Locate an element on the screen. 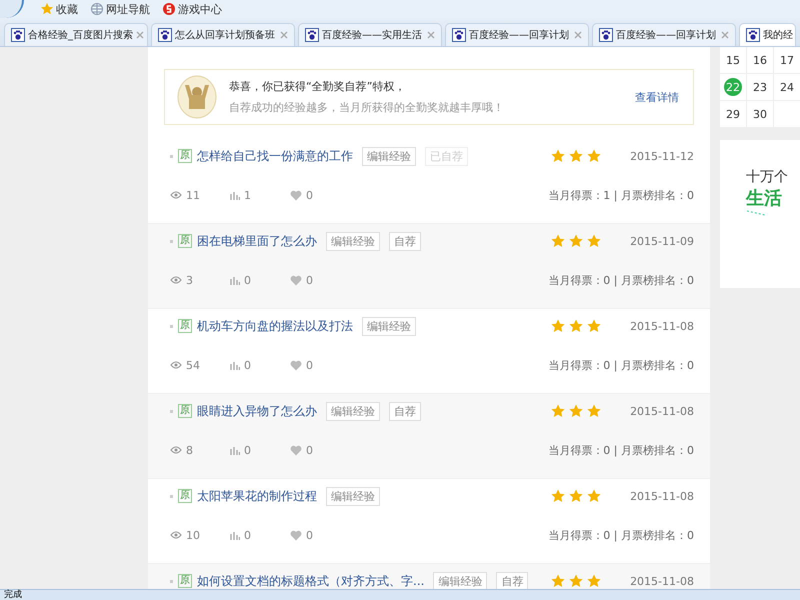 The image size is (800, 600). bookmark-link: 游戏中心 is located at coordinates (192, 9).